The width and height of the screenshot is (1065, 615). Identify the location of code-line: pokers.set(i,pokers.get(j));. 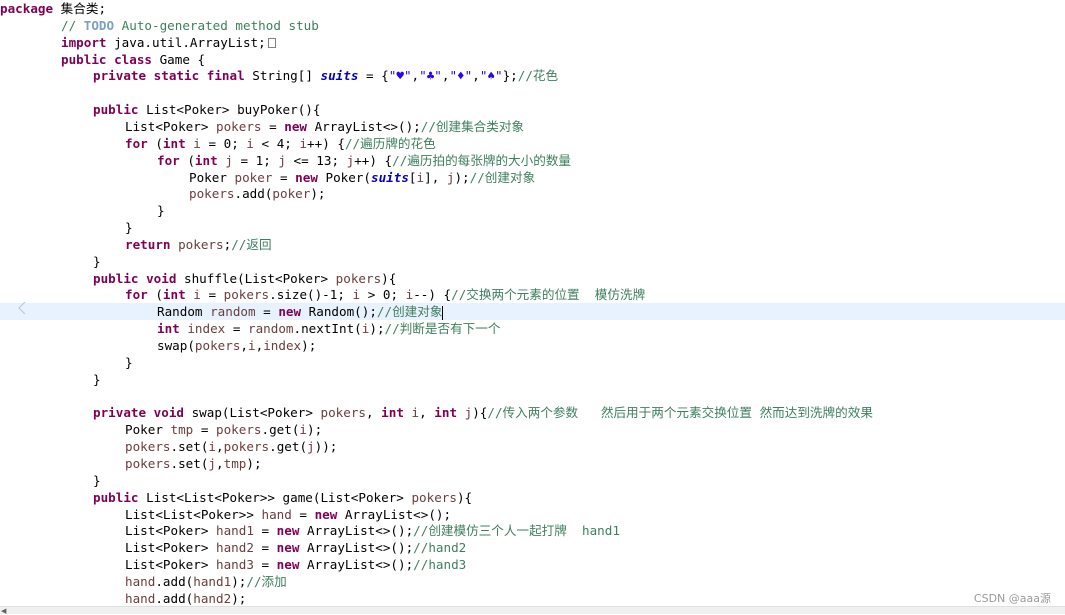
(532, 446).